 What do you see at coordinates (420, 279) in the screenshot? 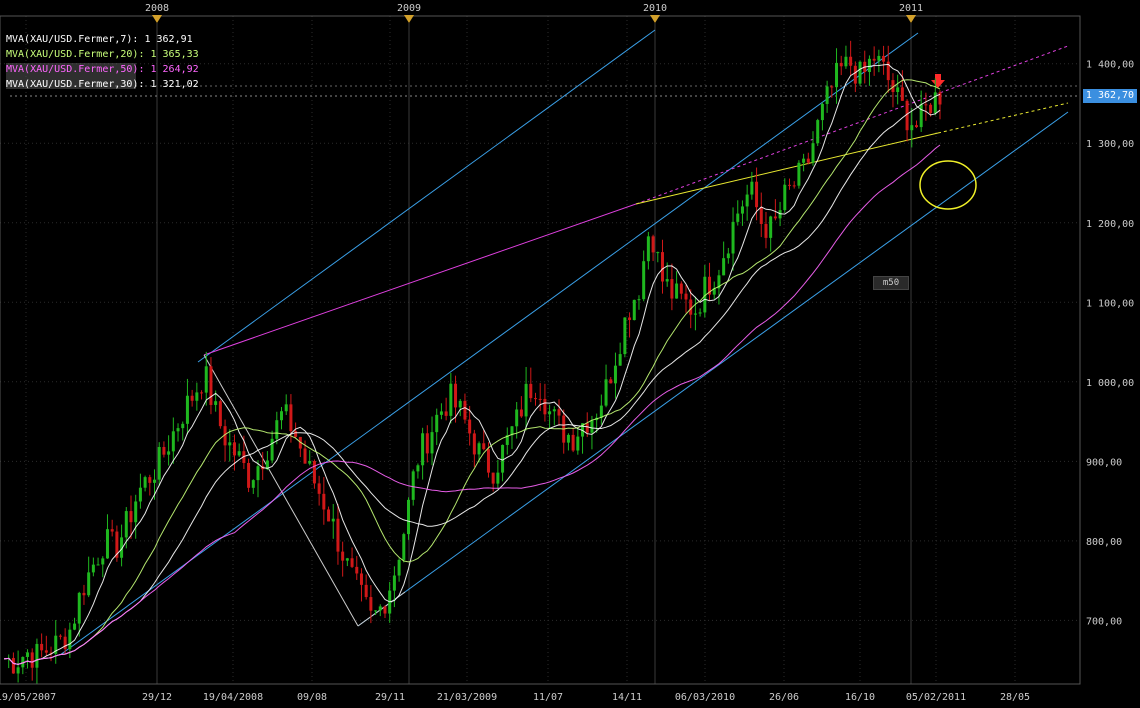
I see `trend-magenta-line` at bounding box center [420, 279].